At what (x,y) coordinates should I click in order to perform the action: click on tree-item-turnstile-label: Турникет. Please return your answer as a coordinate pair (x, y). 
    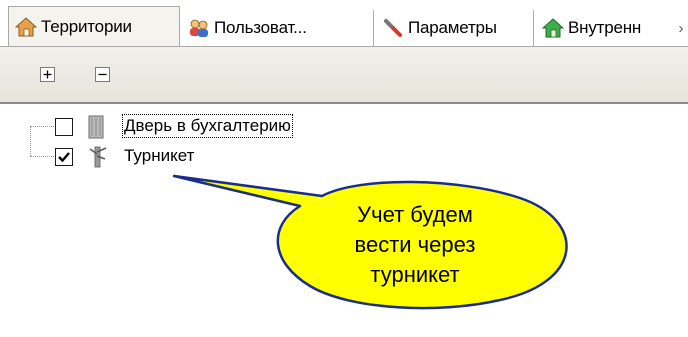
    Looking at the image, I should click on (159, 156).